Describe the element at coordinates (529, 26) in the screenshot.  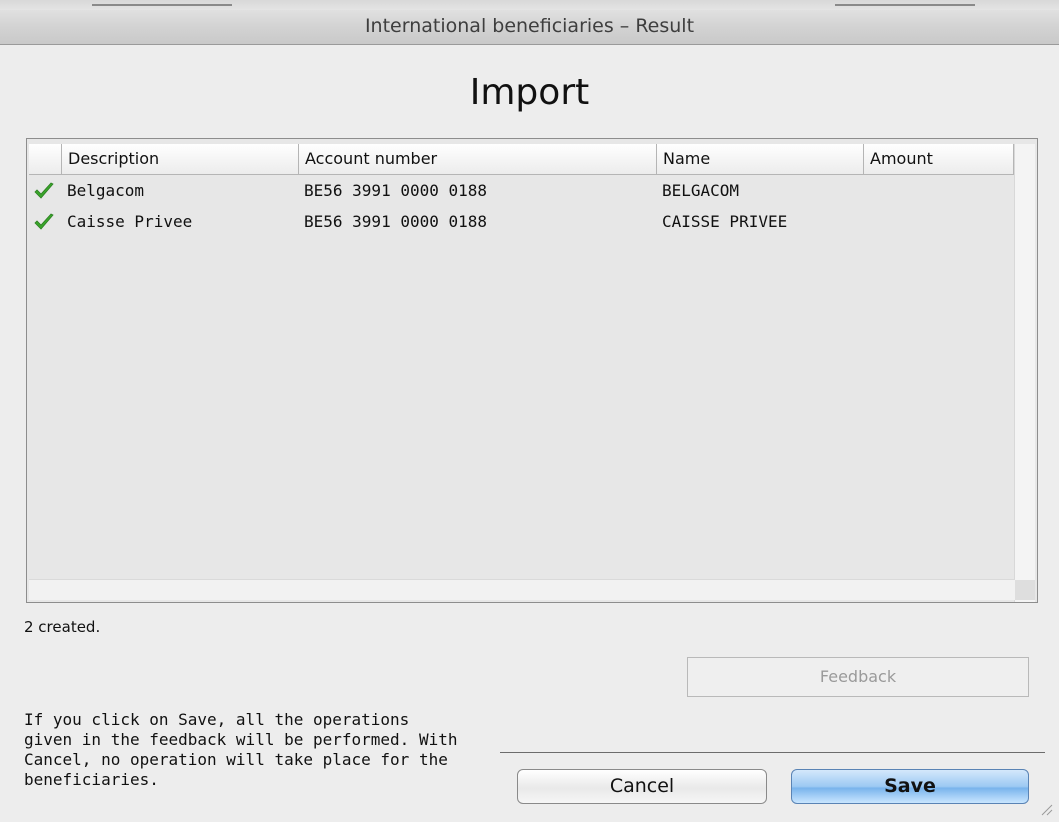
I see `window-title: International beneficiaries – Result` at that location.